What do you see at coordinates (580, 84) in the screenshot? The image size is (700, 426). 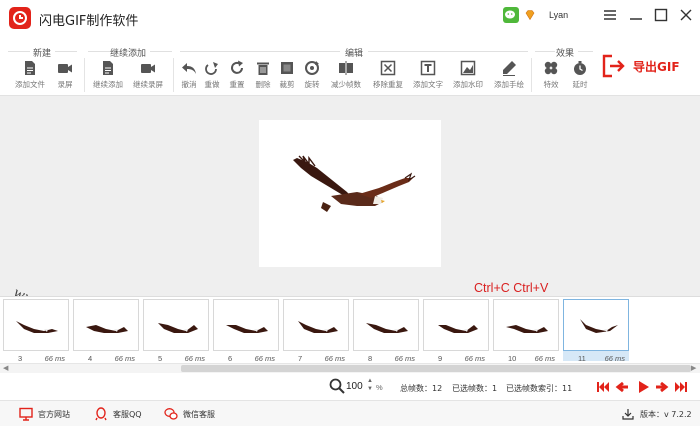 I see `delay-label: 延时` at bounding box center [580, 84].